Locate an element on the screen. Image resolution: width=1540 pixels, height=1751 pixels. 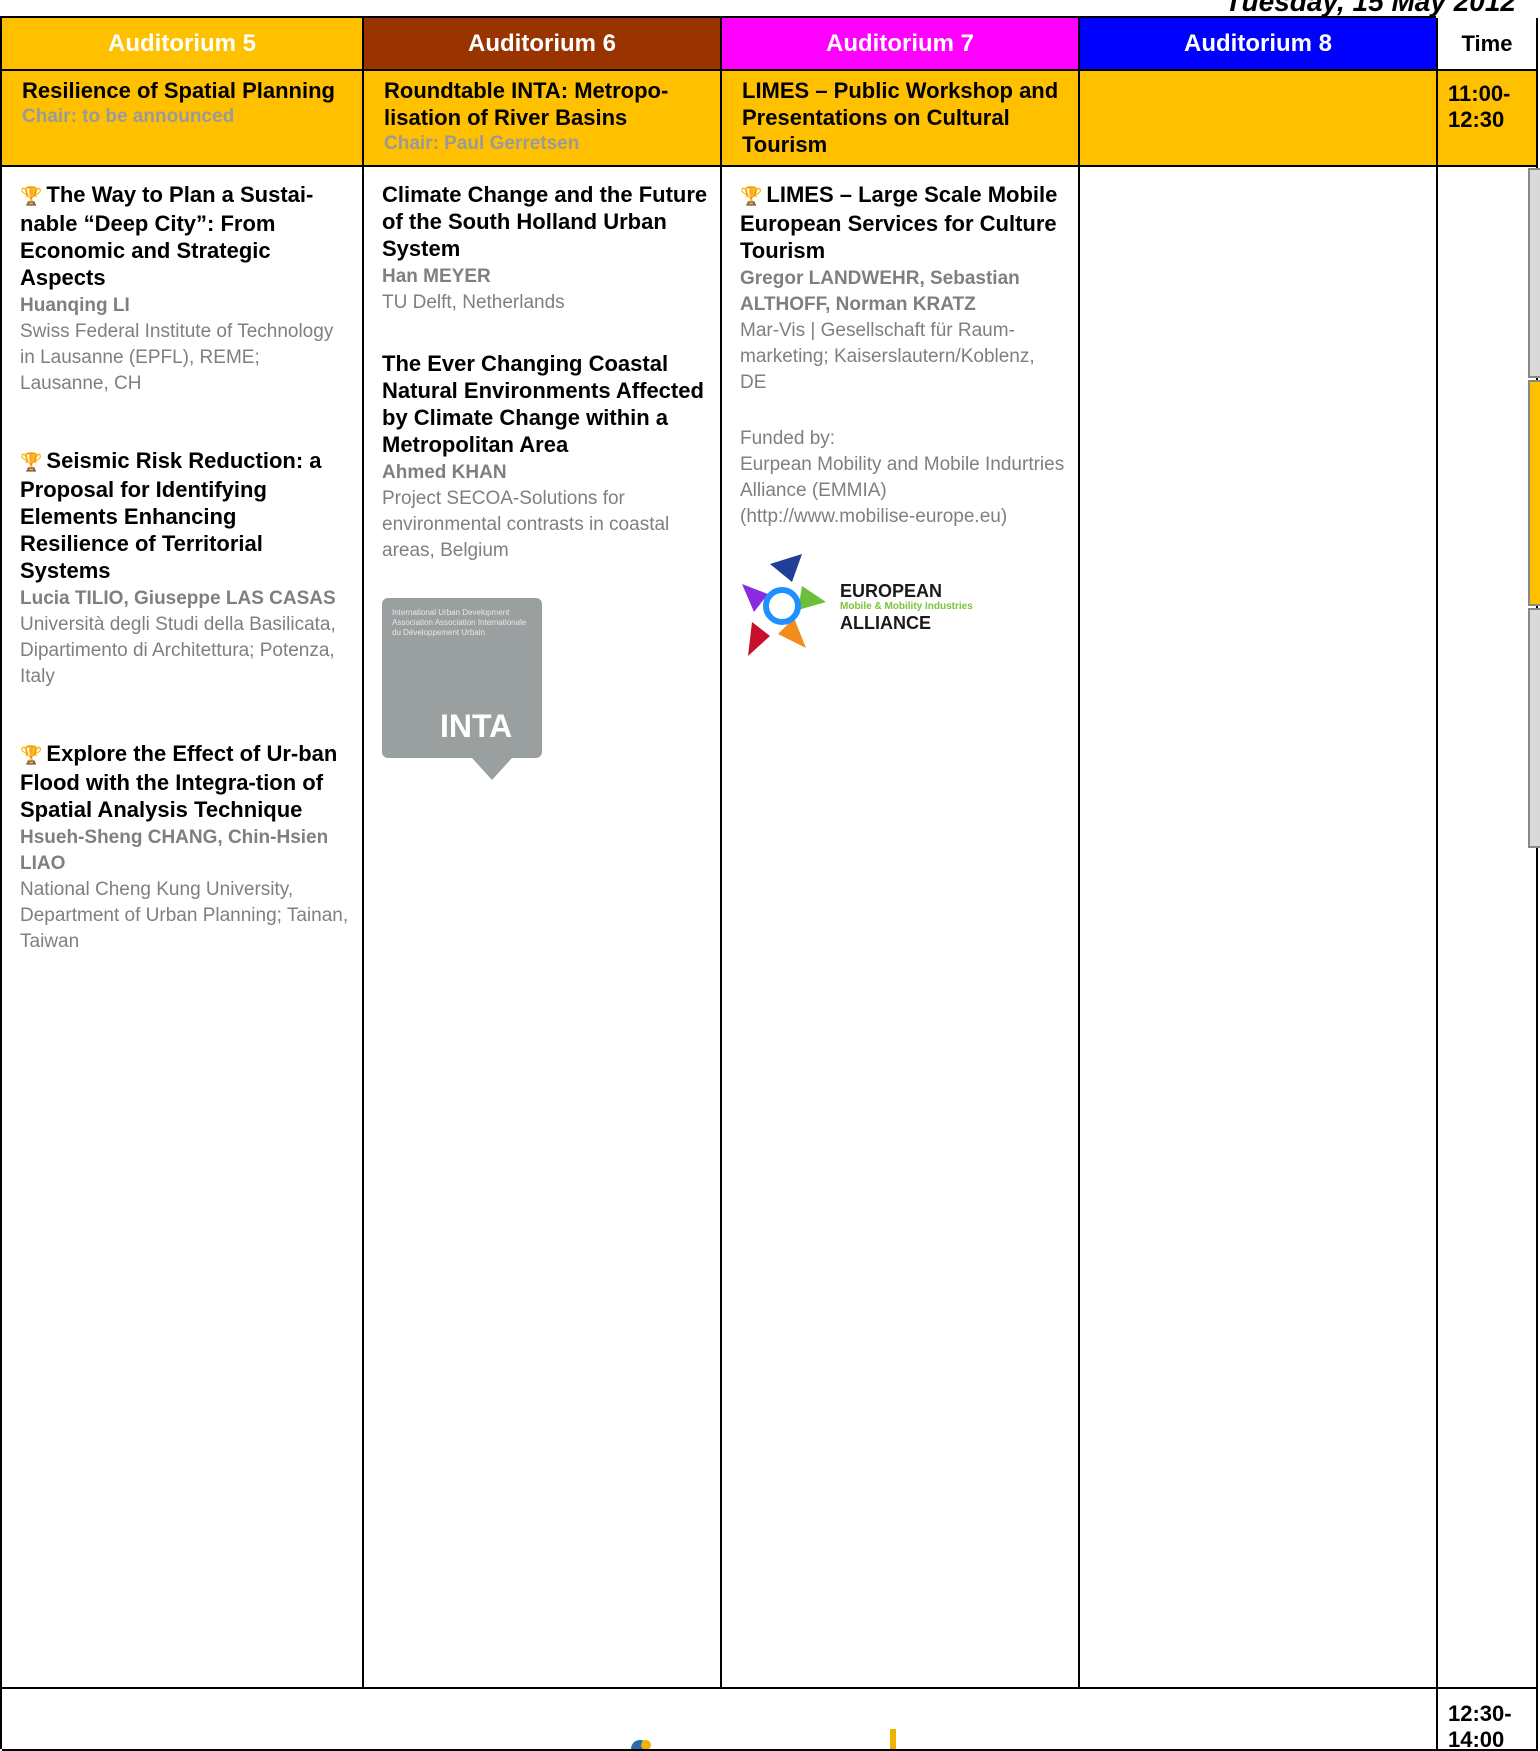
talk-authors: Huanqing LI is located at coordinates (75, 305).